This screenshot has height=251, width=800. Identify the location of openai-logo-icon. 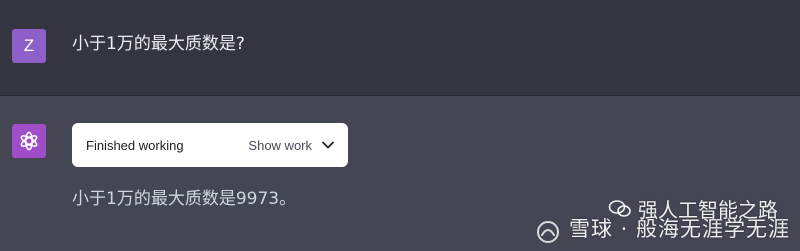
(29, 141).